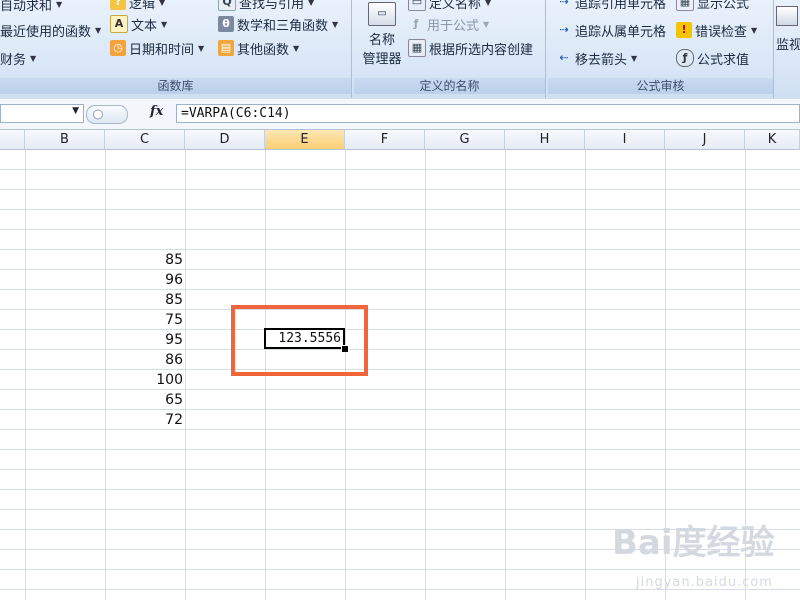 The width and height of the screenshot is (800, 600). What do you see at coordinates (145, 140) in the screenshot?
I see `column-header-c: C` at bounding box center [145, 140].